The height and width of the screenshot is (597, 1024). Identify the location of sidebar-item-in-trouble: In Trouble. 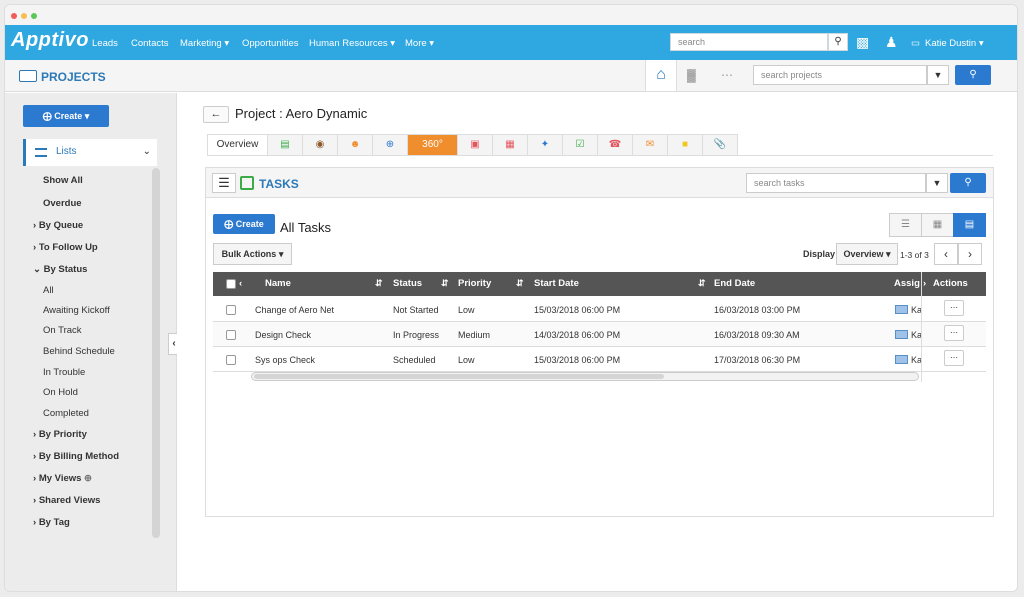
(64, 372).